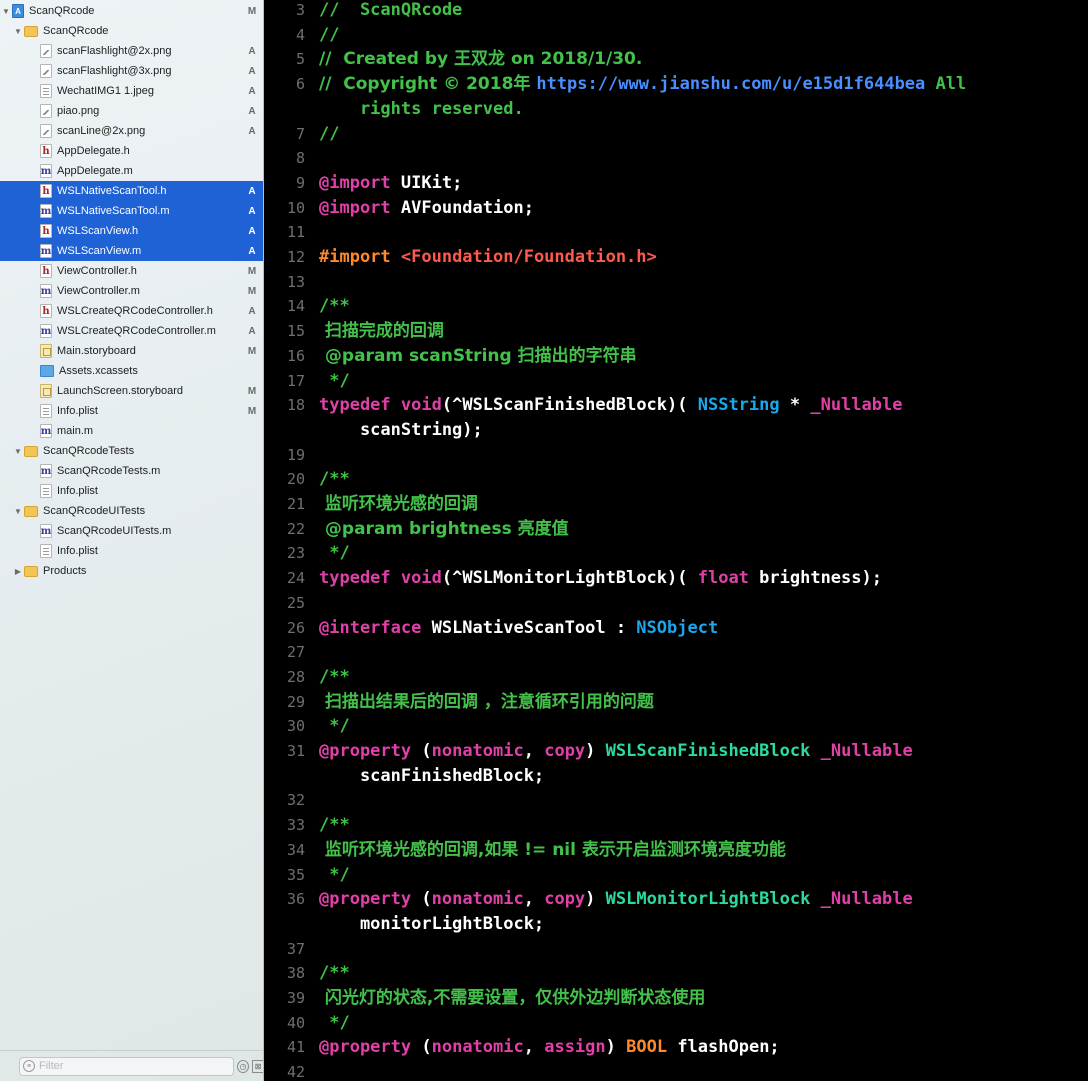 This screenshot has height=1081, width=1088. Describe the element at coordinates (131, 11) in the screenshot. I see `navigator-row: ▼ ScanQRcode M` at that location.